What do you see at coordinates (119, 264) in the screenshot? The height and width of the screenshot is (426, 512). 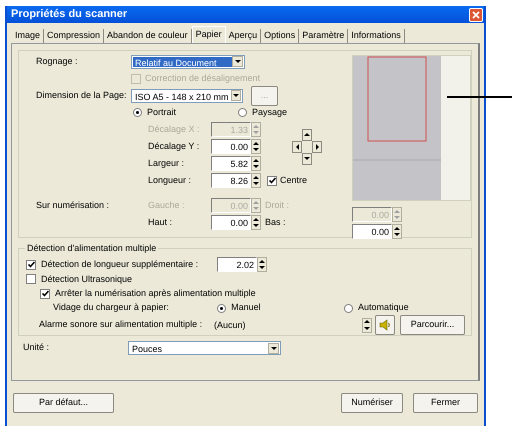 I see `field-label: Détection de longueur supplémentaire :` at bounding box center [119, 264].